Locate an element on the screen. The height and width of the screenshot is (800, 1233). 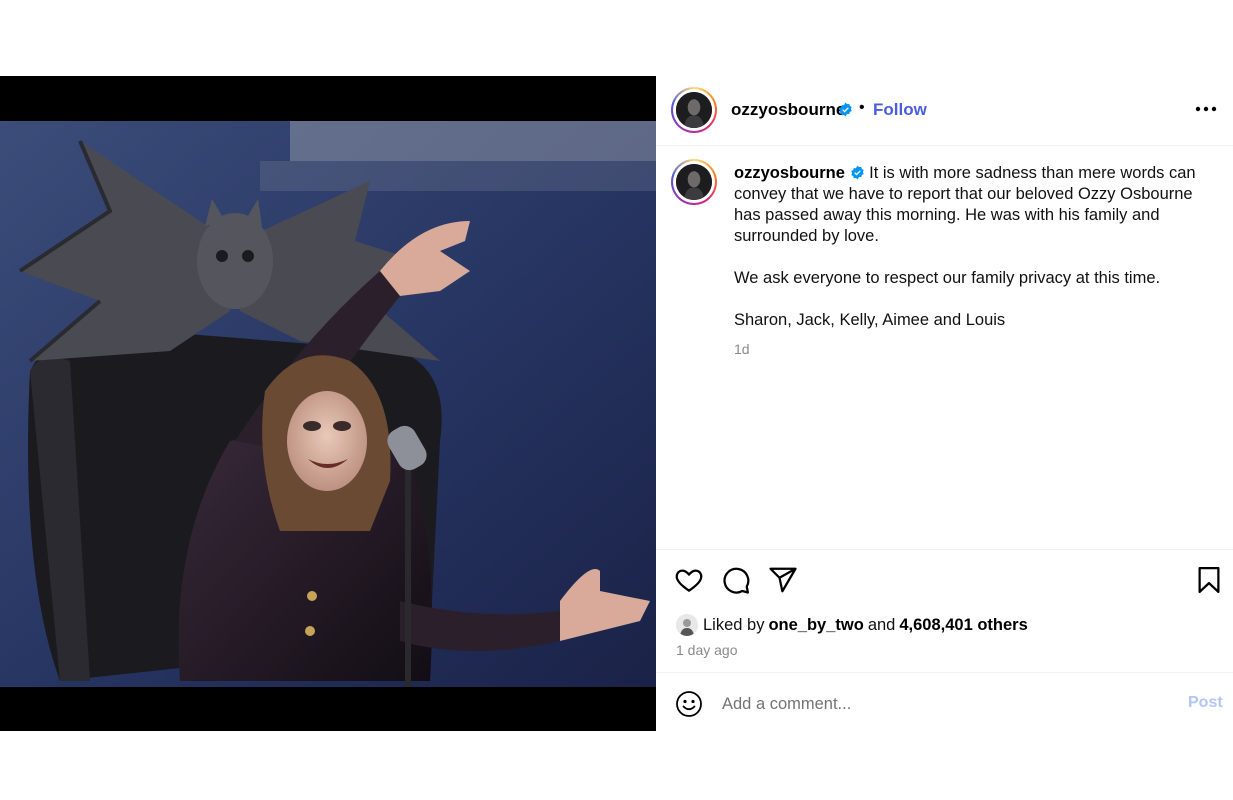
likes-summary: Liked by one_by_two and 4,608,401 others is located at coordinates (854, 625).